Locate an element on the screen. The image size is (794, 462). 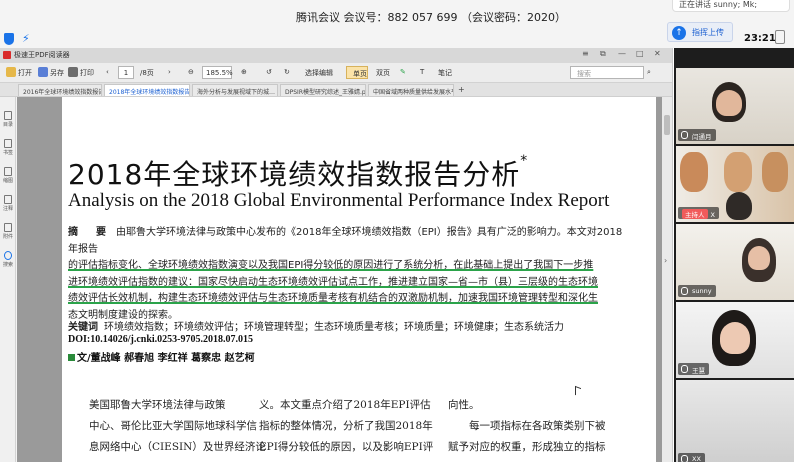
annotation-icon is located at coordinates (8, 199).